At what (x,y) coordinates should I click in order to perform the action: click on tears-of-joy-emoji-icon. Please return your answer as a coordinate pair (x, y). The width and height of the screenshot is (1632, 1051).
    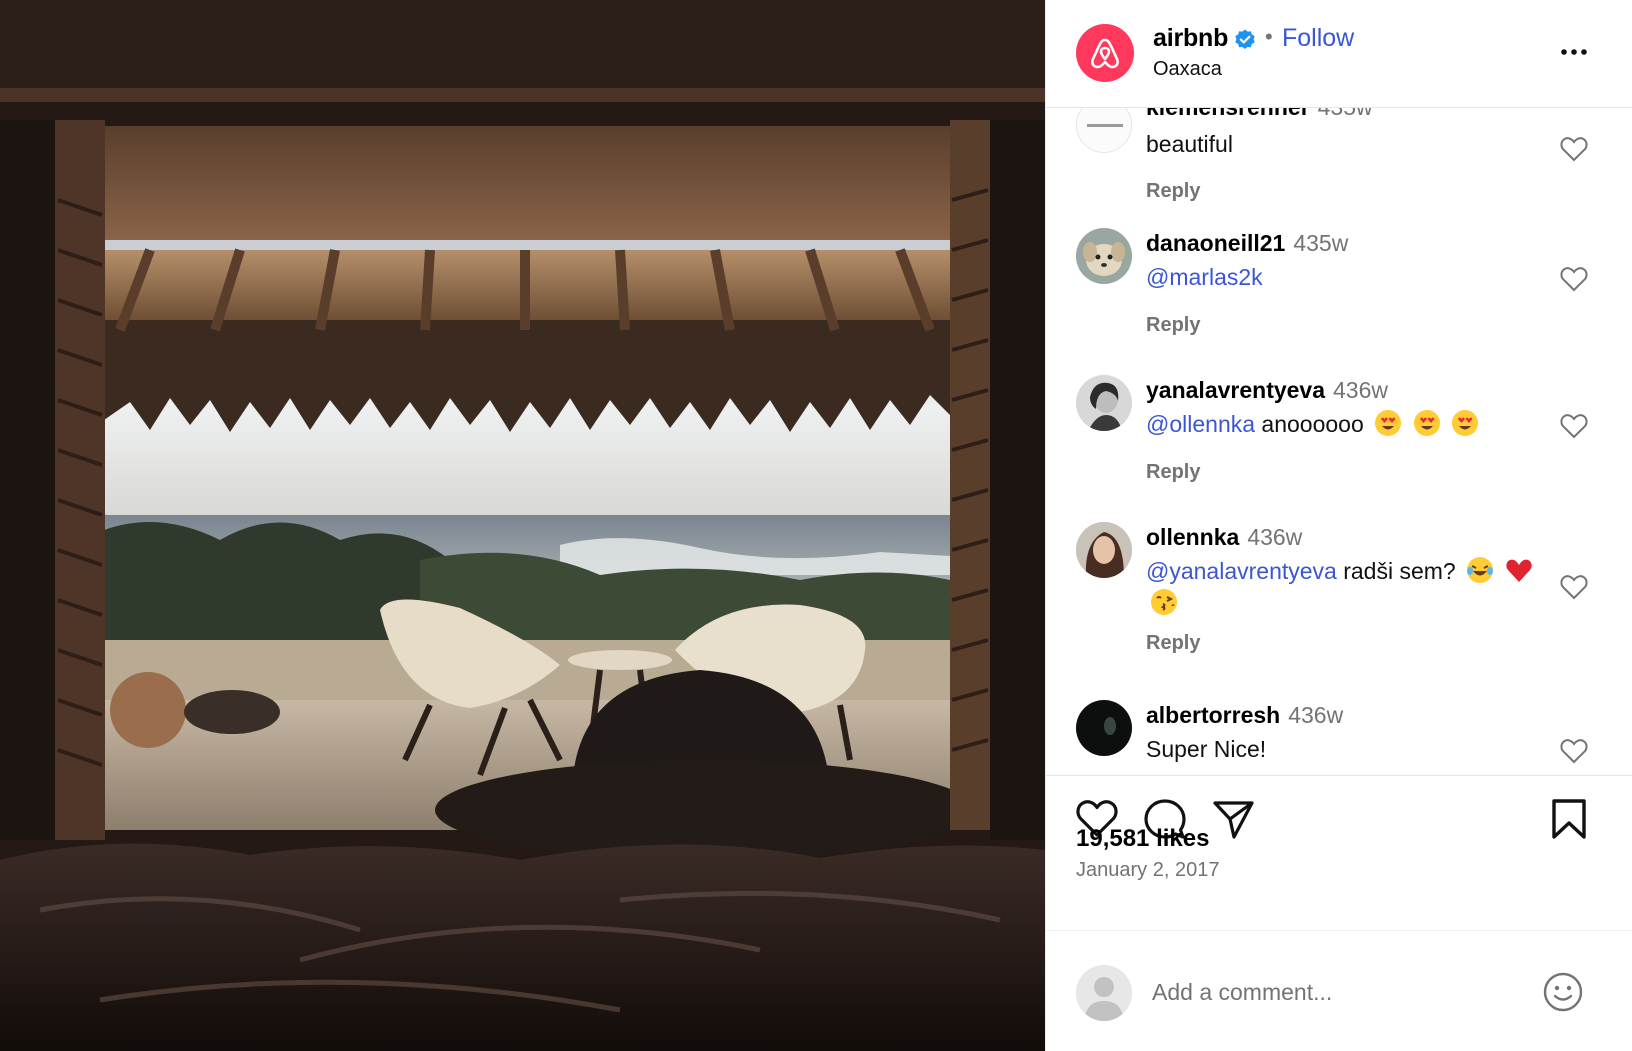
    Looking at the image, I should click on (1480, 570).